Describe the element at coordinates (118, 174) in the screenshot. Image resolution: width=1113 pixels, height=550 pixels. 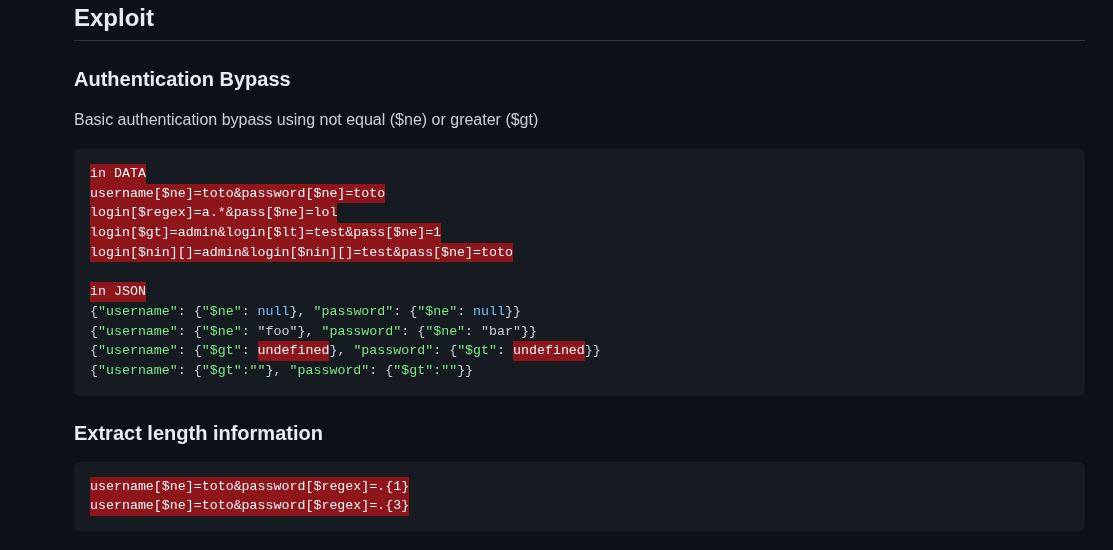
I see `highlighted-code-token: in DATA` at that location.